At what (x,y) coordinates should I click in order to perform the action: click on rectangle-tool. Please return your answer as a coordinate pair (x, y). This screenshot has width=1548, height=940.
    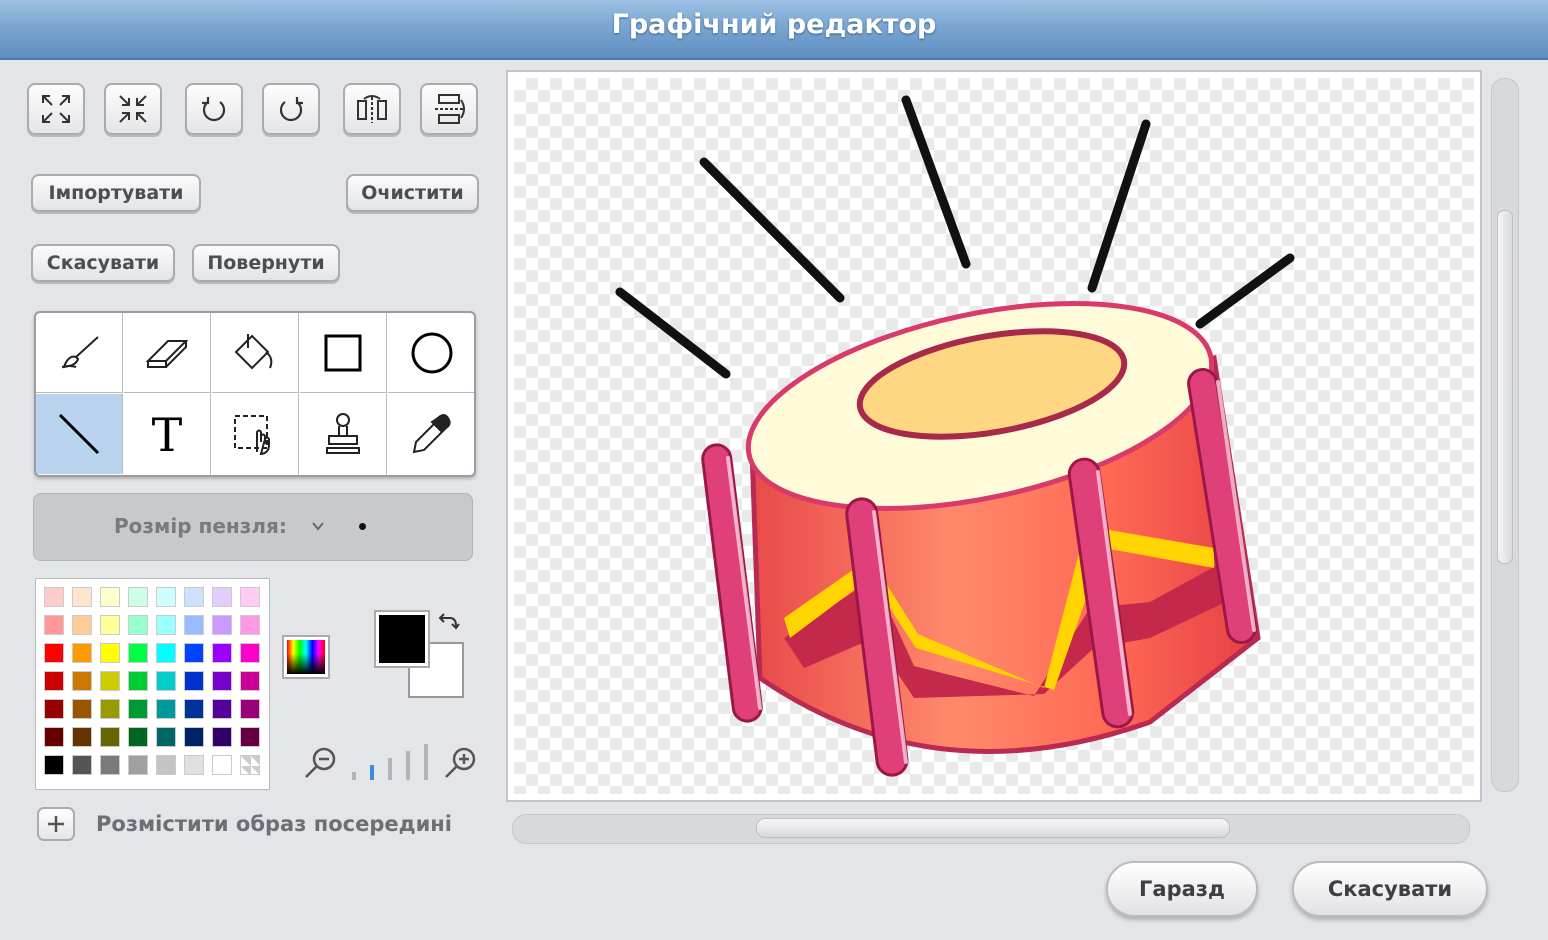
    Looking at the image, I should click on (343, 353).